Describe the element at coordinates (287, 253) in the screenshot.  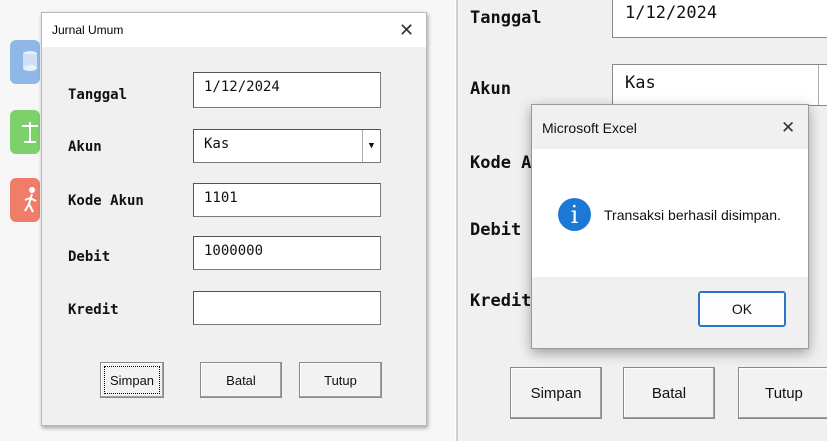
I see `debit-field: 1000000` at that location.